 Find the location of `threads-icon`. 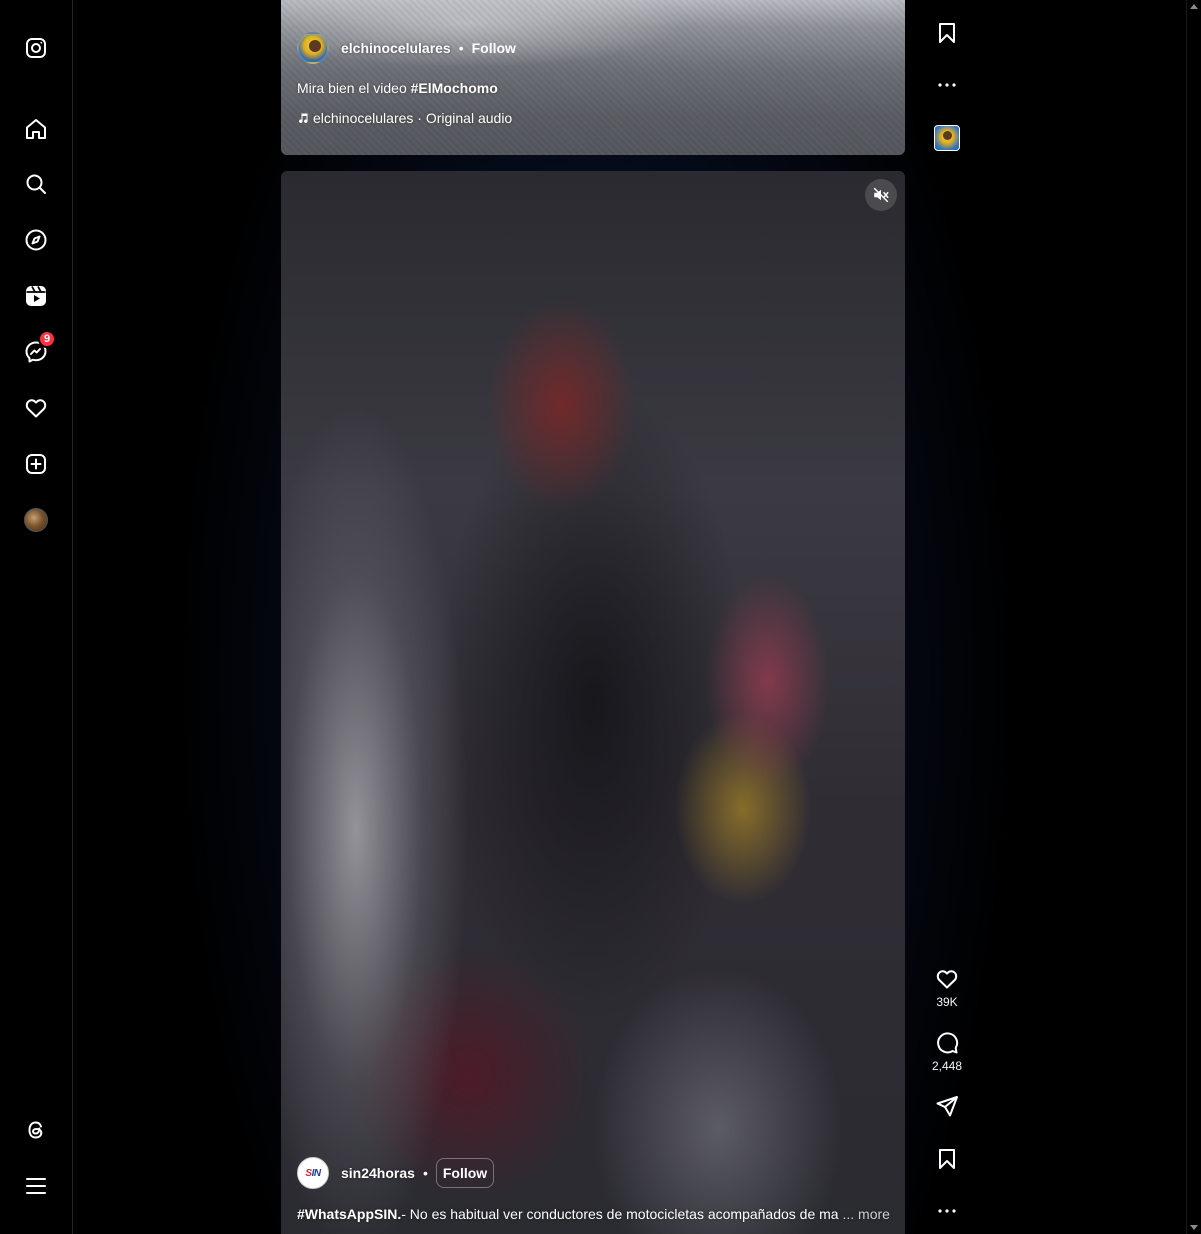

threads-icon is located at coordinates (36, 1130).